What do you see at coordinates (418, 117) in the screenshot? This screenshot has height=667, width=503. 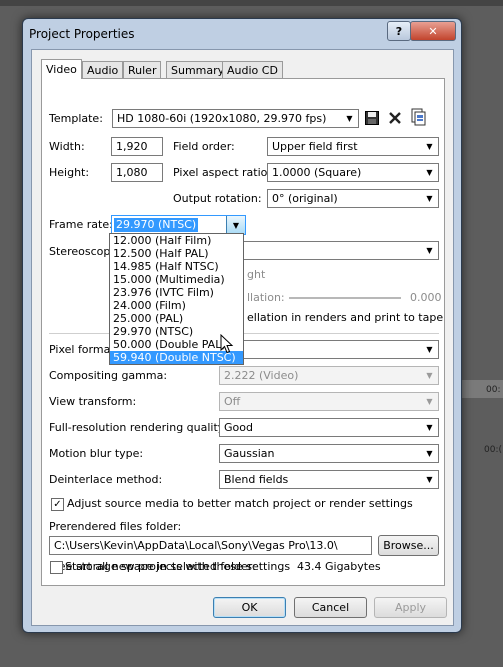 I see `match-media-settings-icon` at bounding box center [418, 117].